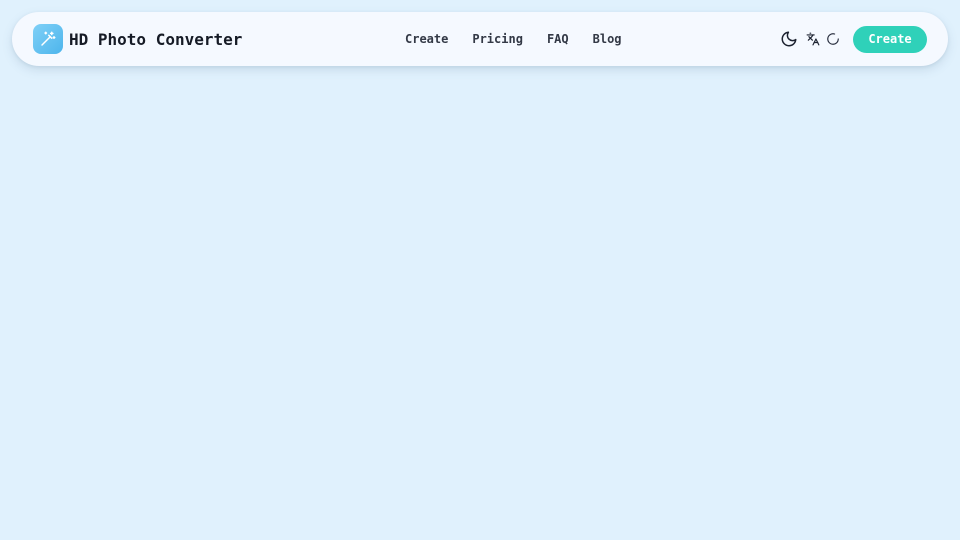 The height and width of the screenshot is (540, 960). Describe the element at coordinates (607, 39) in the screenshot. I see `nav-link-blog: Blog` at that location.